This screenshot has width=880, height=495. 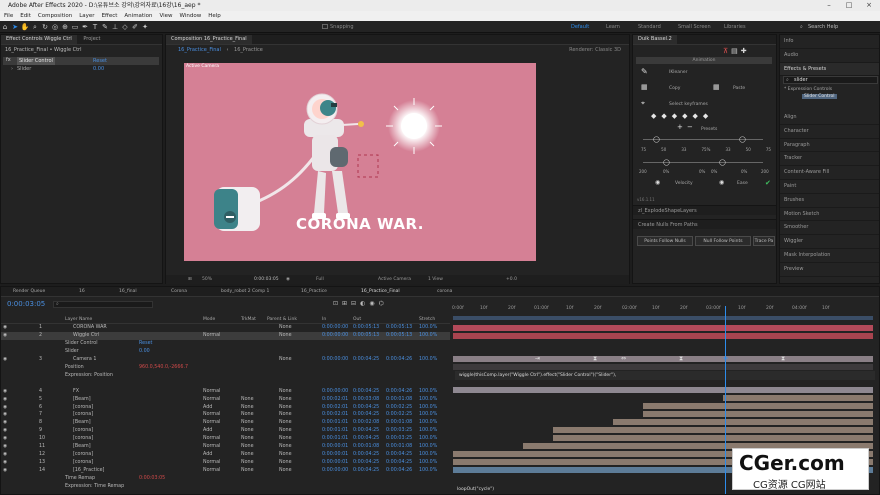 I want to click on menu-animation: Animation, so click(x=138, y=16).